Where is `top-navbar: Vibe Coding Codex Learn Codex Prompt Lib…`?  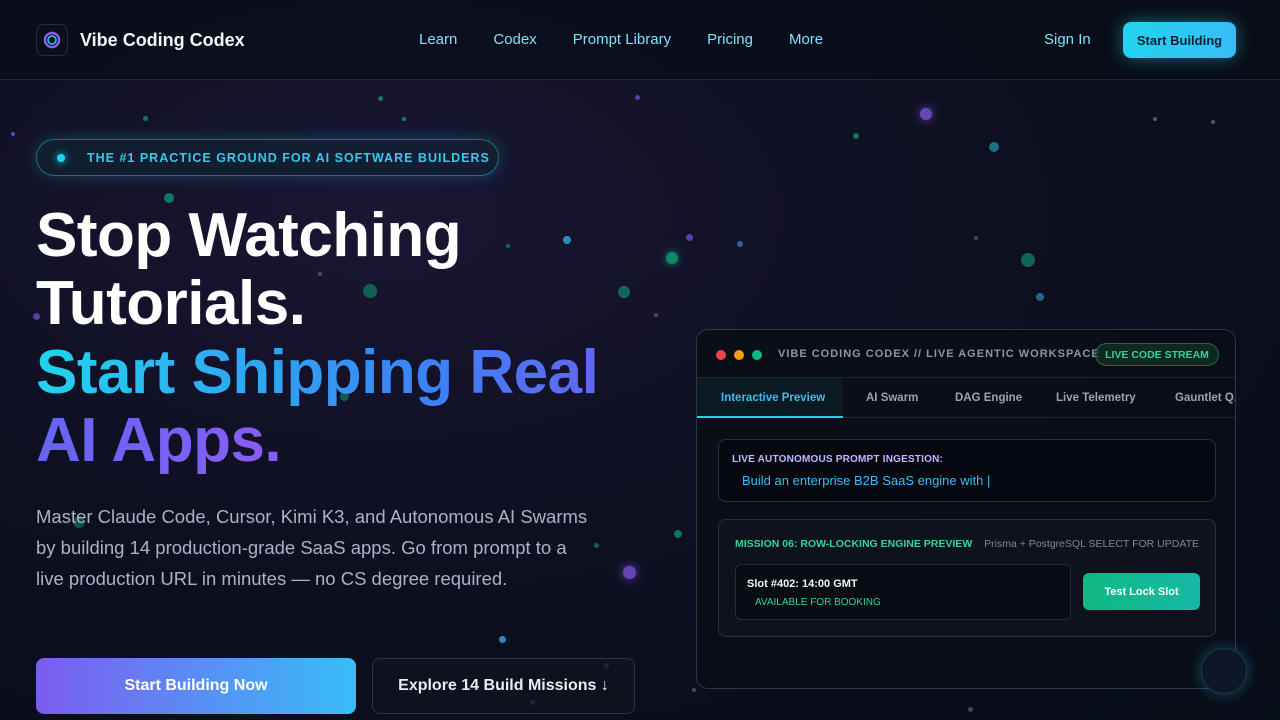 top-navbar: Vibe Coding Codex Learn Codex Prompt Lib… is located at coordinates (640, 40).